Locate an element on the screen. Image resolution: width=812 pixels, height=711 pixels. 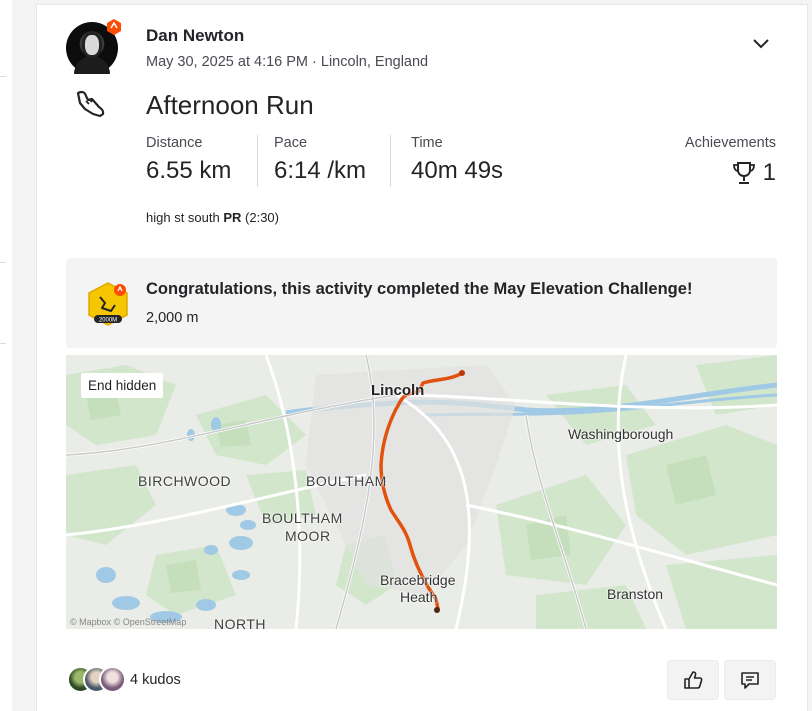
activity-title: Afternoon Run is located at coordinates (230, 105).